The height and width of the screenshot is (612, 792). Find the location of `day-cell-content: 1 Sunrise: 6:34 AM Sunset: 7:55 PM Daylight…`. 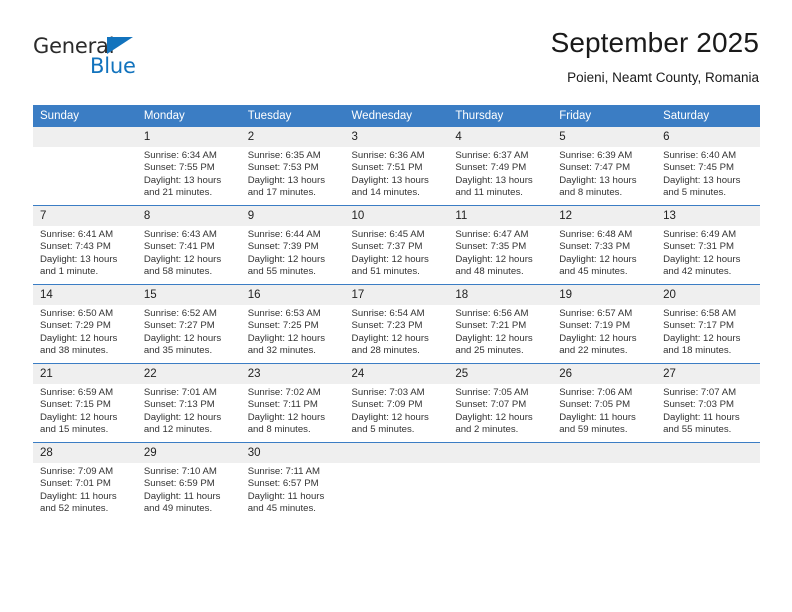

day-cell-content: 1 Sunrise: 6:34 AM Sunset: 7:55 PM Daylight… is located at coordinates (188, 166).